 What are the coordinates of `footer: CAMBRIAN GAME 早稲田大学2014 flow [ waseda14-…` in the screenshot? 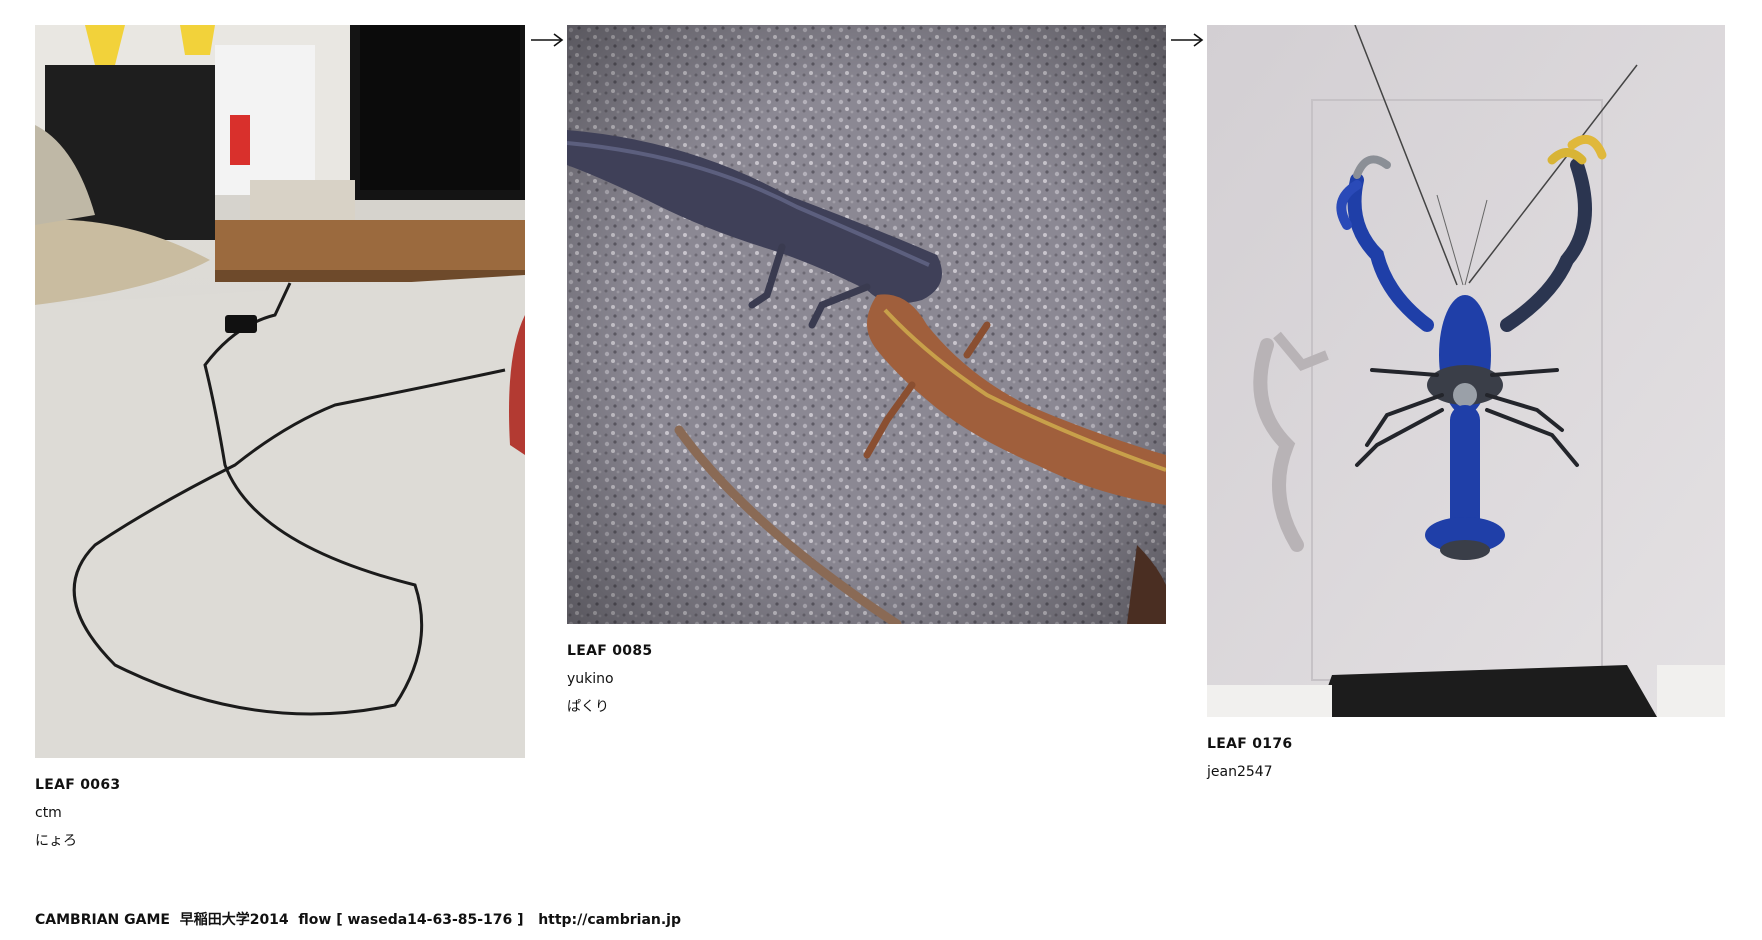 It's located at (358, 919).